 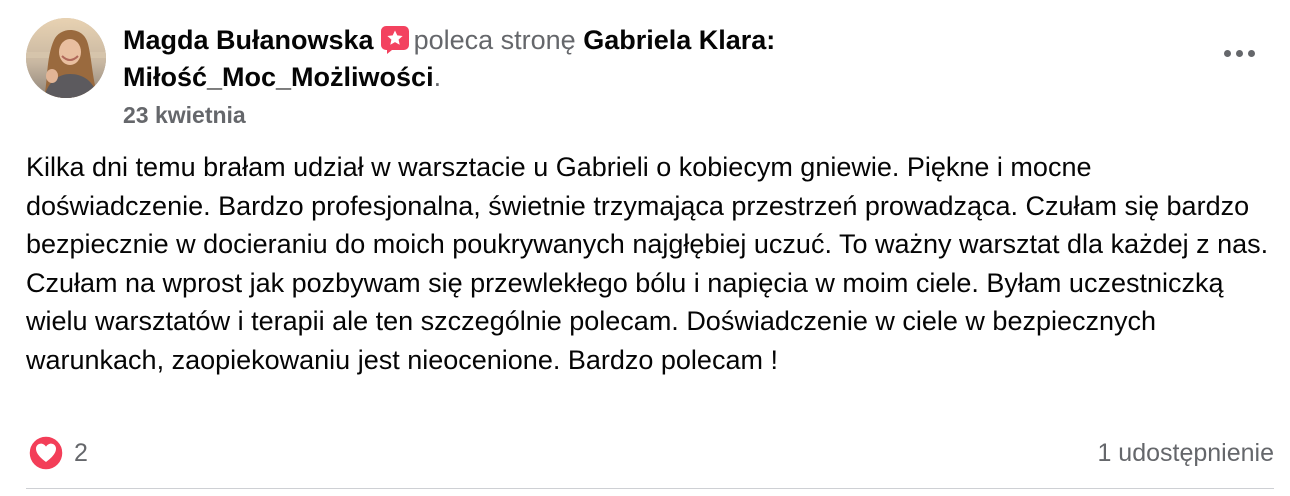 What do you see at coordinates (81, 452) in the screenshot?
I see `reaction-count: 2` at bounding box center [81, 452].